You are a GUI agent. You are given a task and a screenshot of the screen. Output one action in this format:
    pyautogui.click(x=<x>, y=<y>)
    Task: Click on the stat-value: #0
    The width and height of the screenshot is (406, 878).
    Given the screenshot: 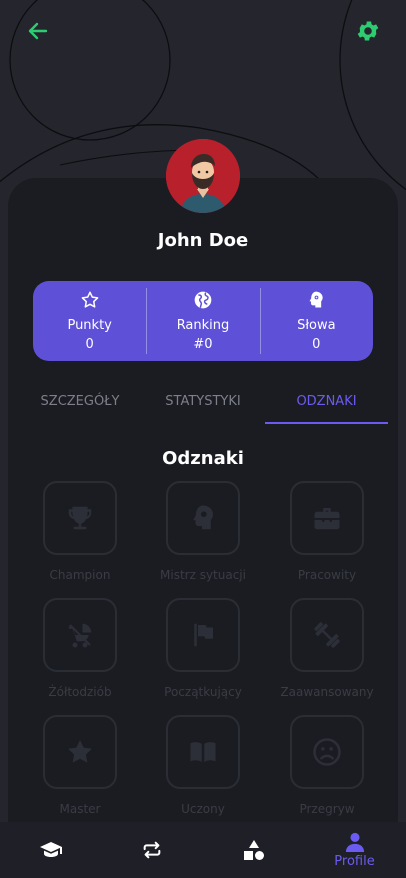 What is the action you would take?
    pyautogui.click(x=203, y=344)
    